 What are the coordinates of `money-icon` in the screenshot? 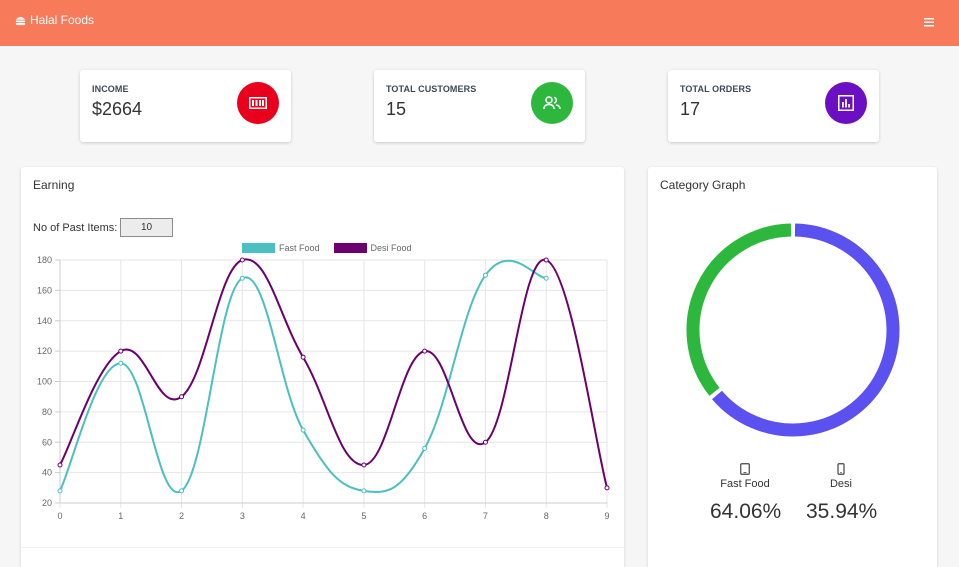 It's located at (258, 103).